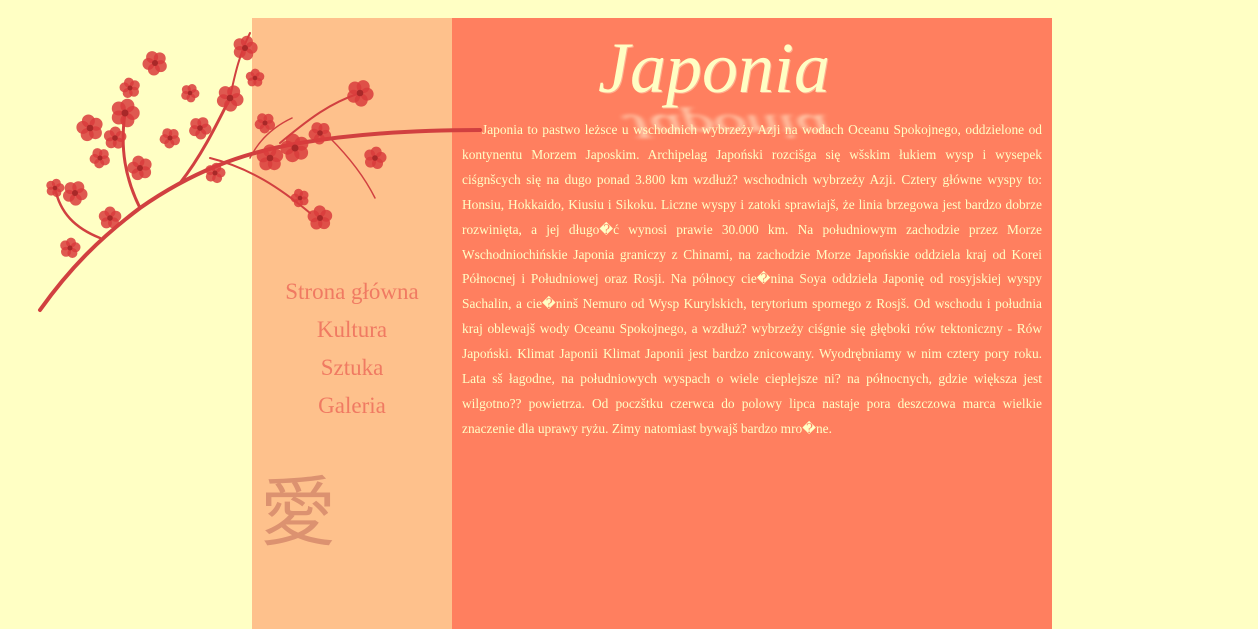 This screenshot has height=629, width=1258. What do you see at coordinates (352, 406) in the screenshot?
I see `nav-item-gallery: Galeria` at bounding box center [352, 406].